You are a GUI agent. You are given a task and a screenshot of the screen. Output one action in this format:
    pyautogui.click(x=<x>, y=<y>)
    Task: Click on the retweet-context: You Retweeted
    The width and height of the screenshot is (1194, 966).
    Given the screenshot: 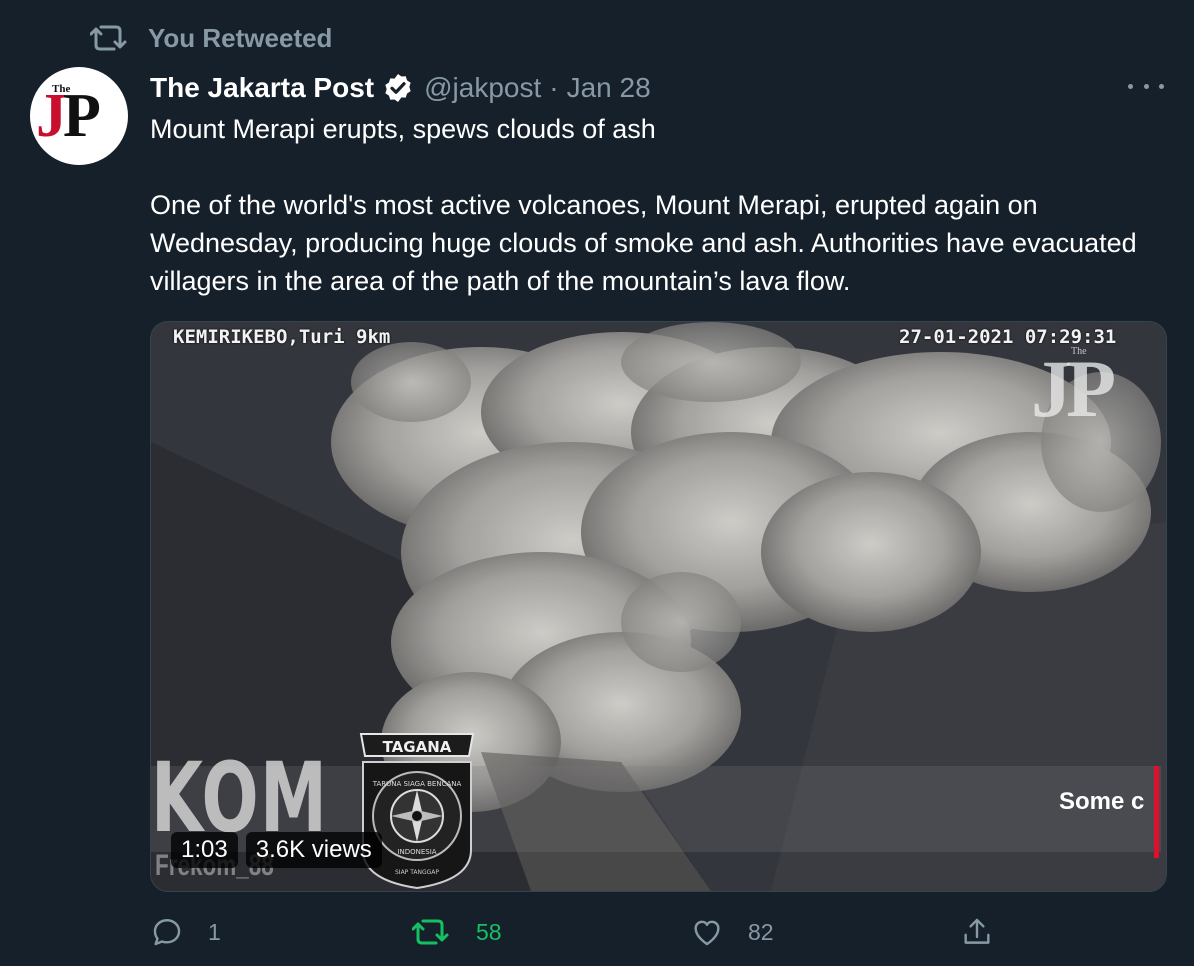 What is the action you would take?
    pyautogui.click(x=211, y=38)
    